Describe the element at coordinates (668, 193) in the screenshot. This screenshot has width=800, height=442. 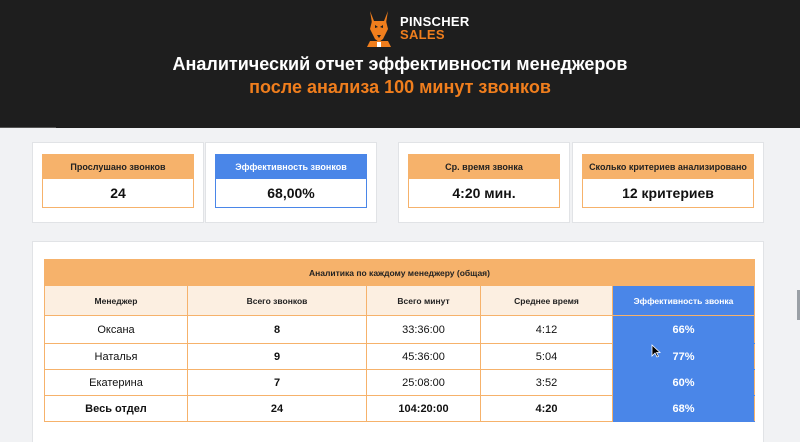
I see `kpi-value: 12 критериев` at that location.